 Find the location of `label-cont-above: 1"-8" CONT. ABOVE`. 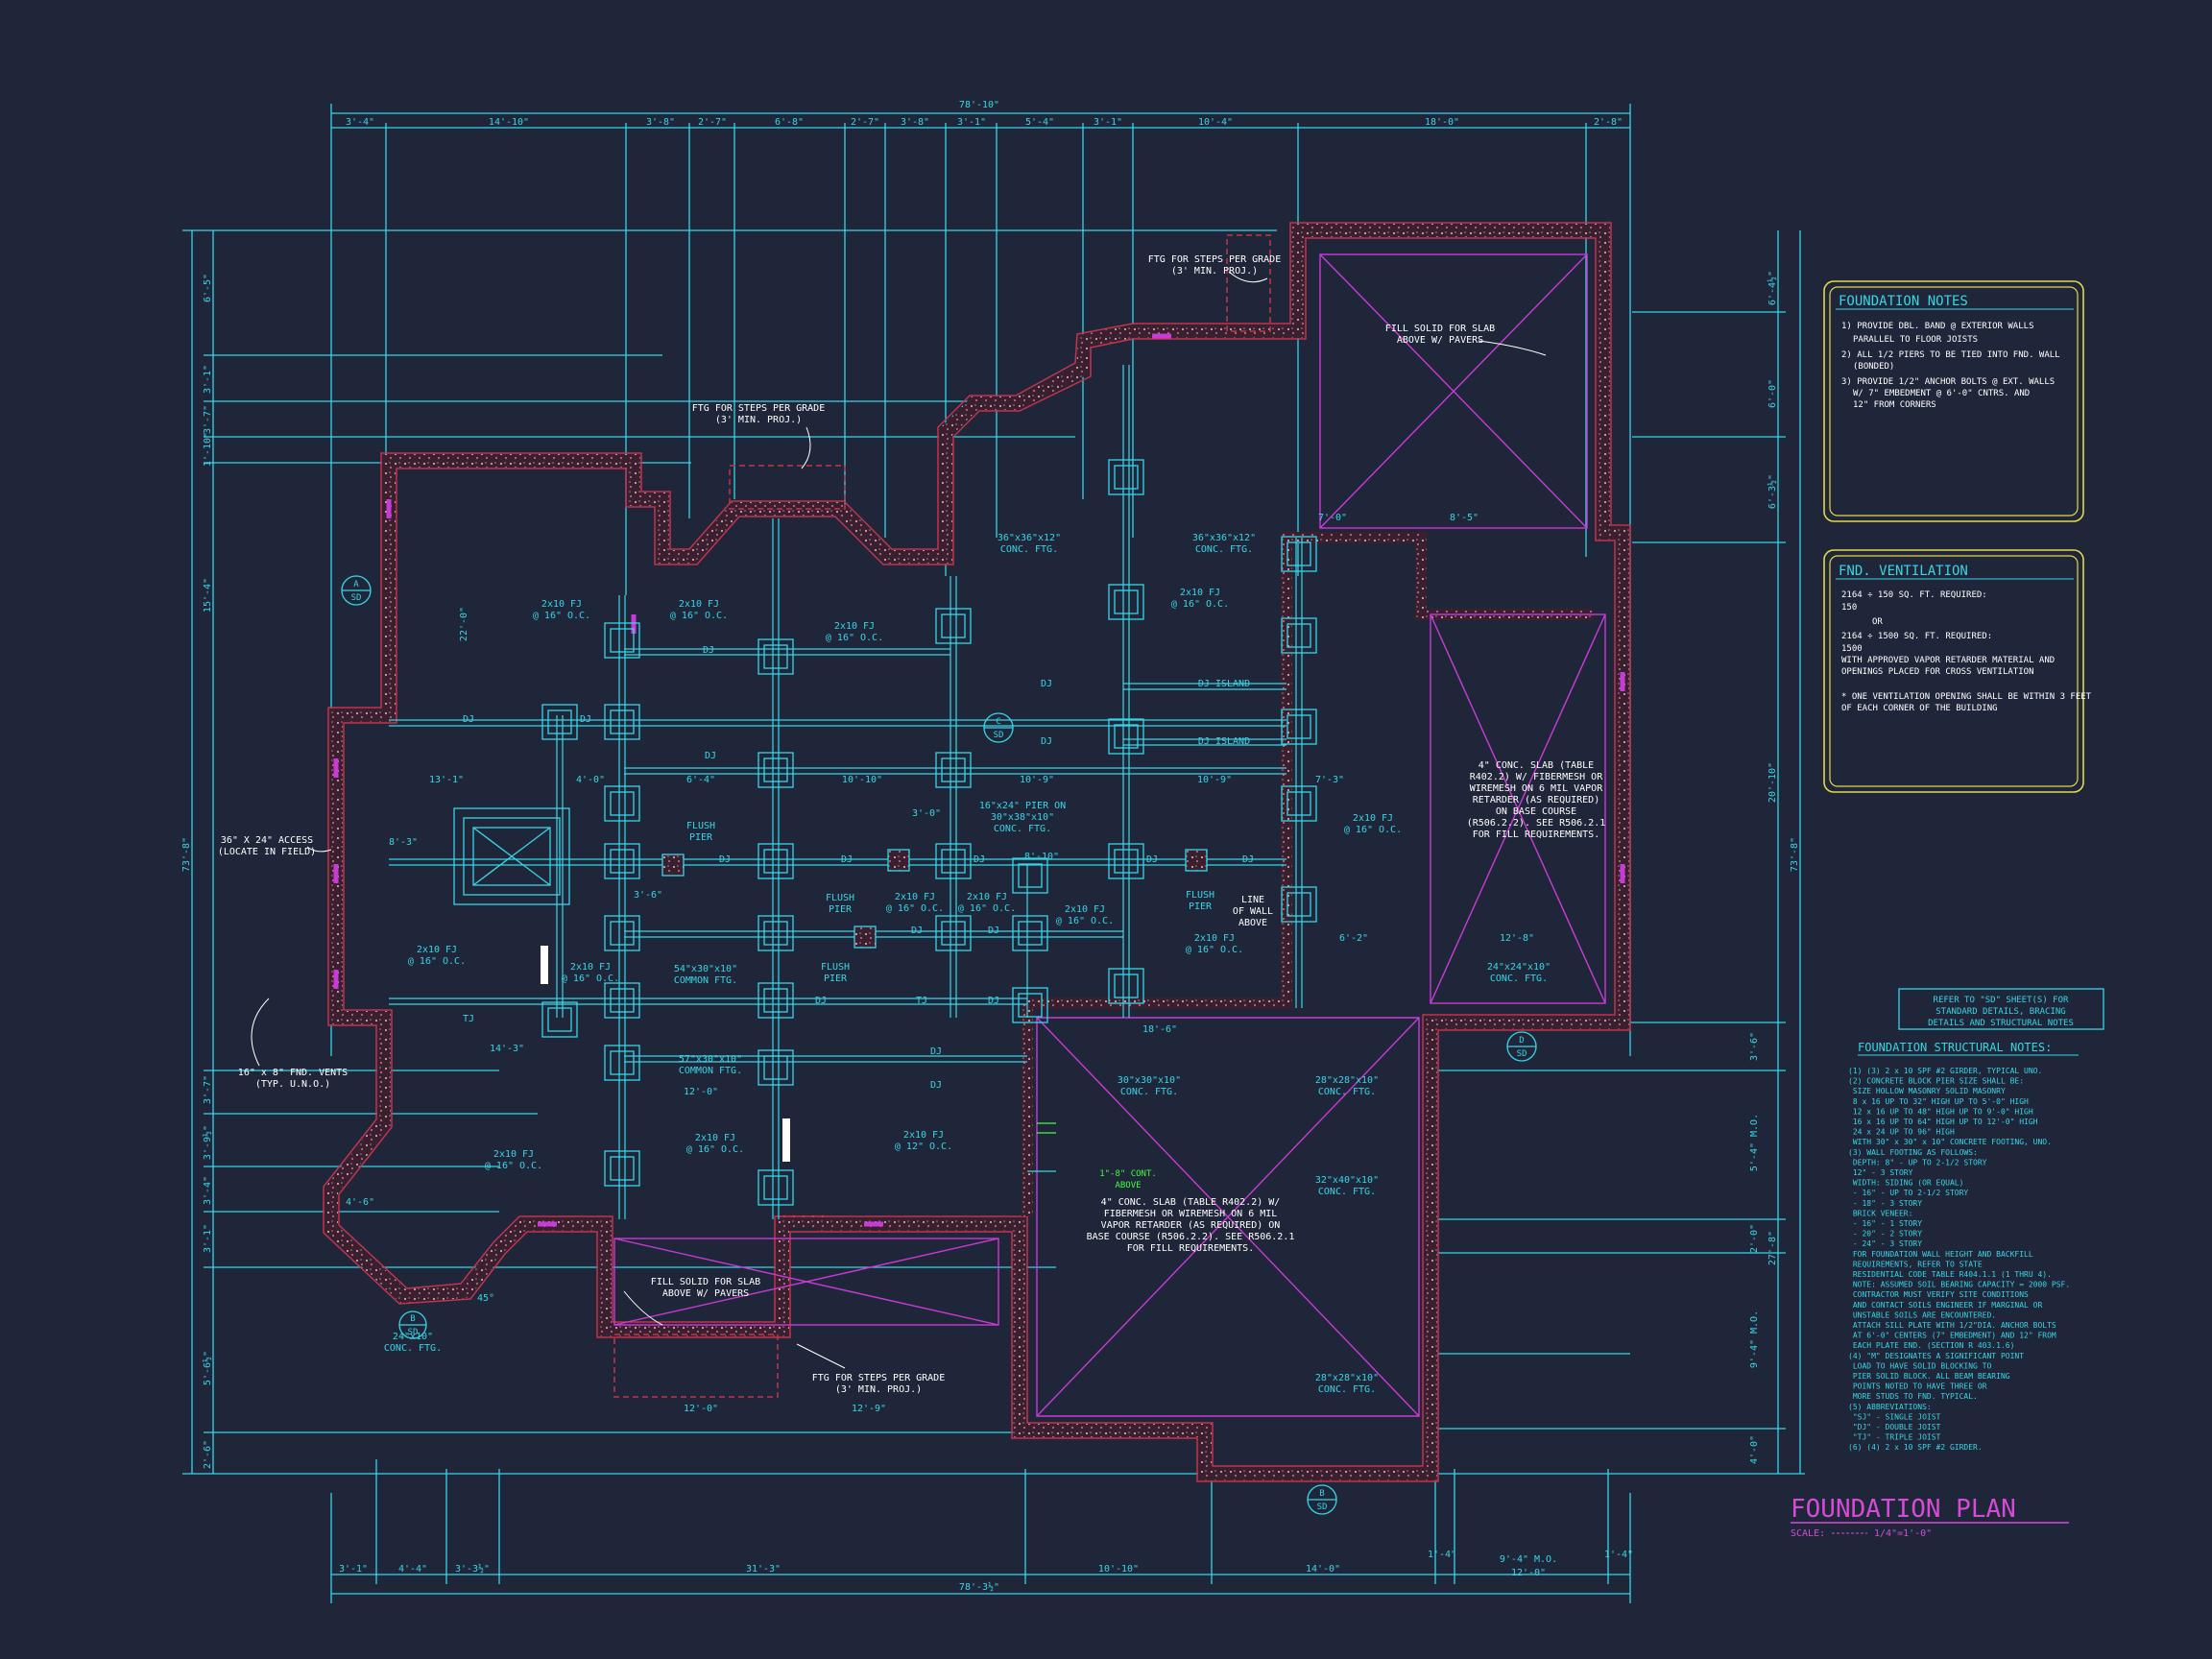

label-cont-above: 1"-8" CONT. ABOVE is located at coordinates (1128, 1179).